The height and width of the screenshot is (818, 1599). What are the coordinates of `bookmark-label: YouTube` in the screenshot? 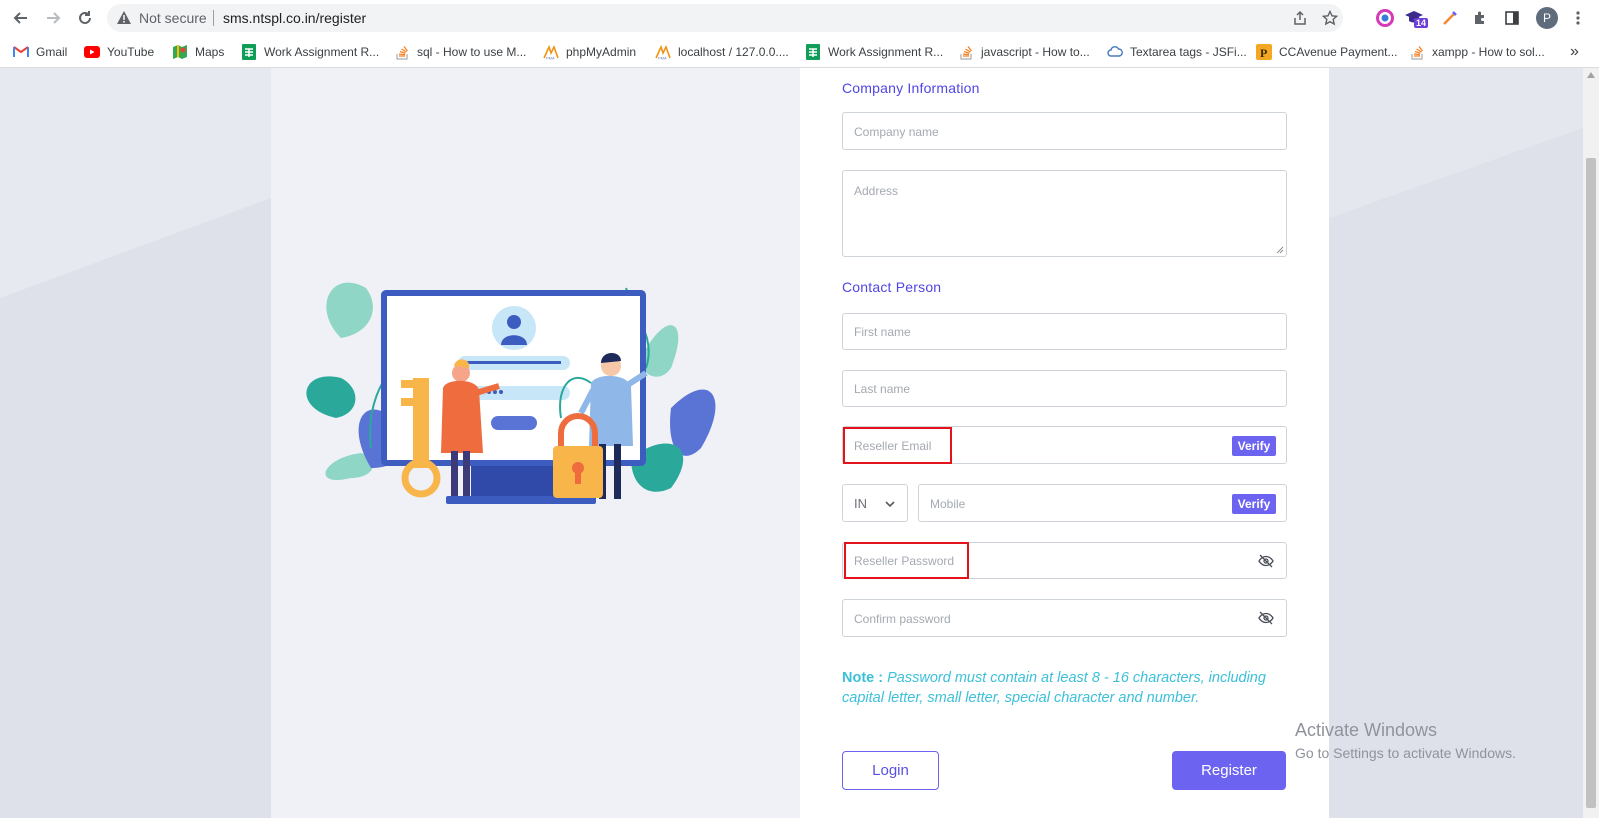 It's located at (131, 52).